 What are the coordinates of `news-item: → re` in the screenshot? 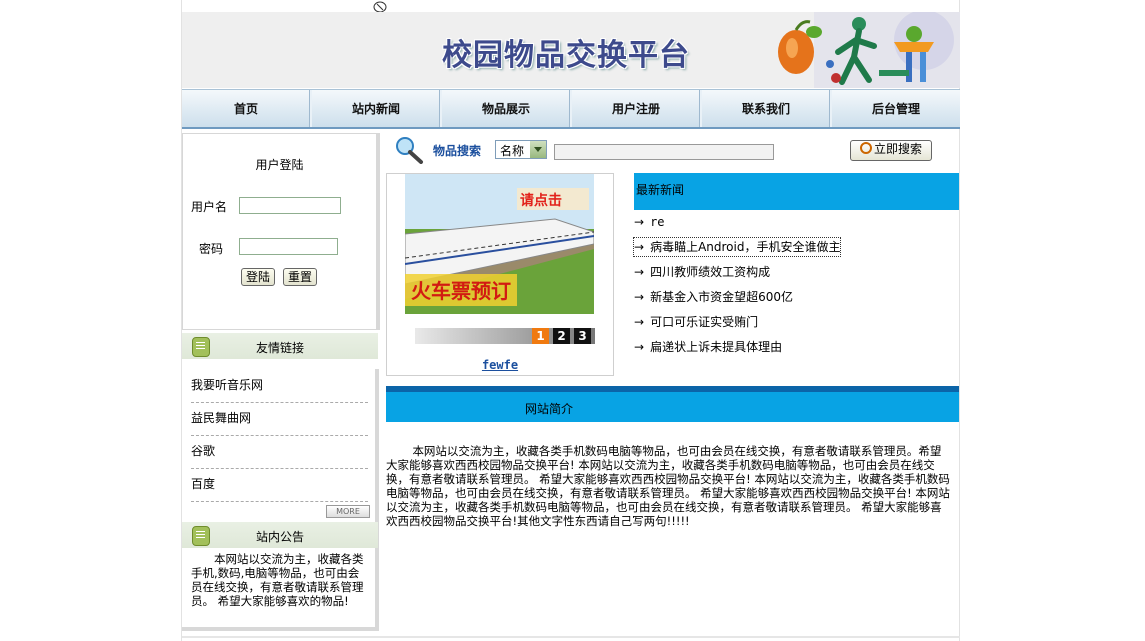 It's located at (649, 222).